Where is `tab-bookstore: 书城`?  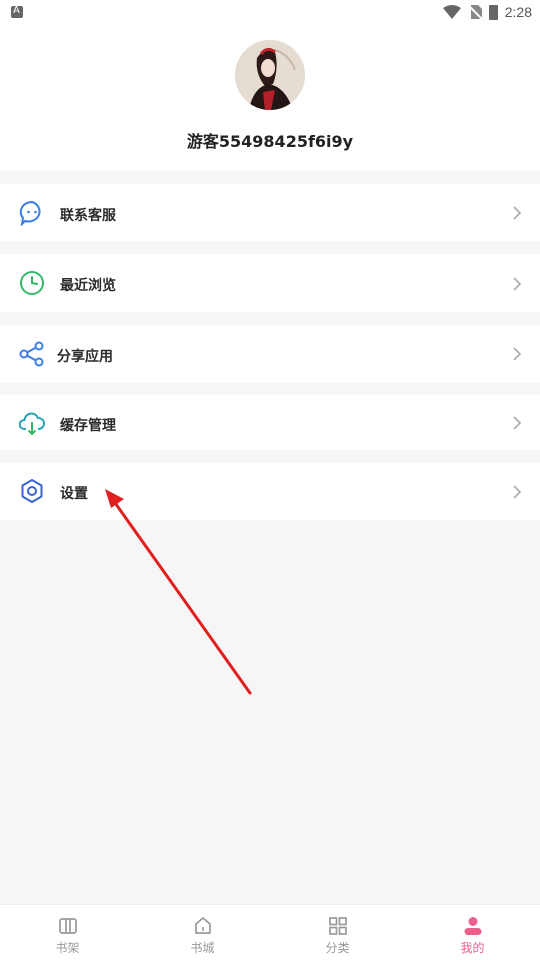 tab-bookstore: 书城 is located at coordinates (202, 932).